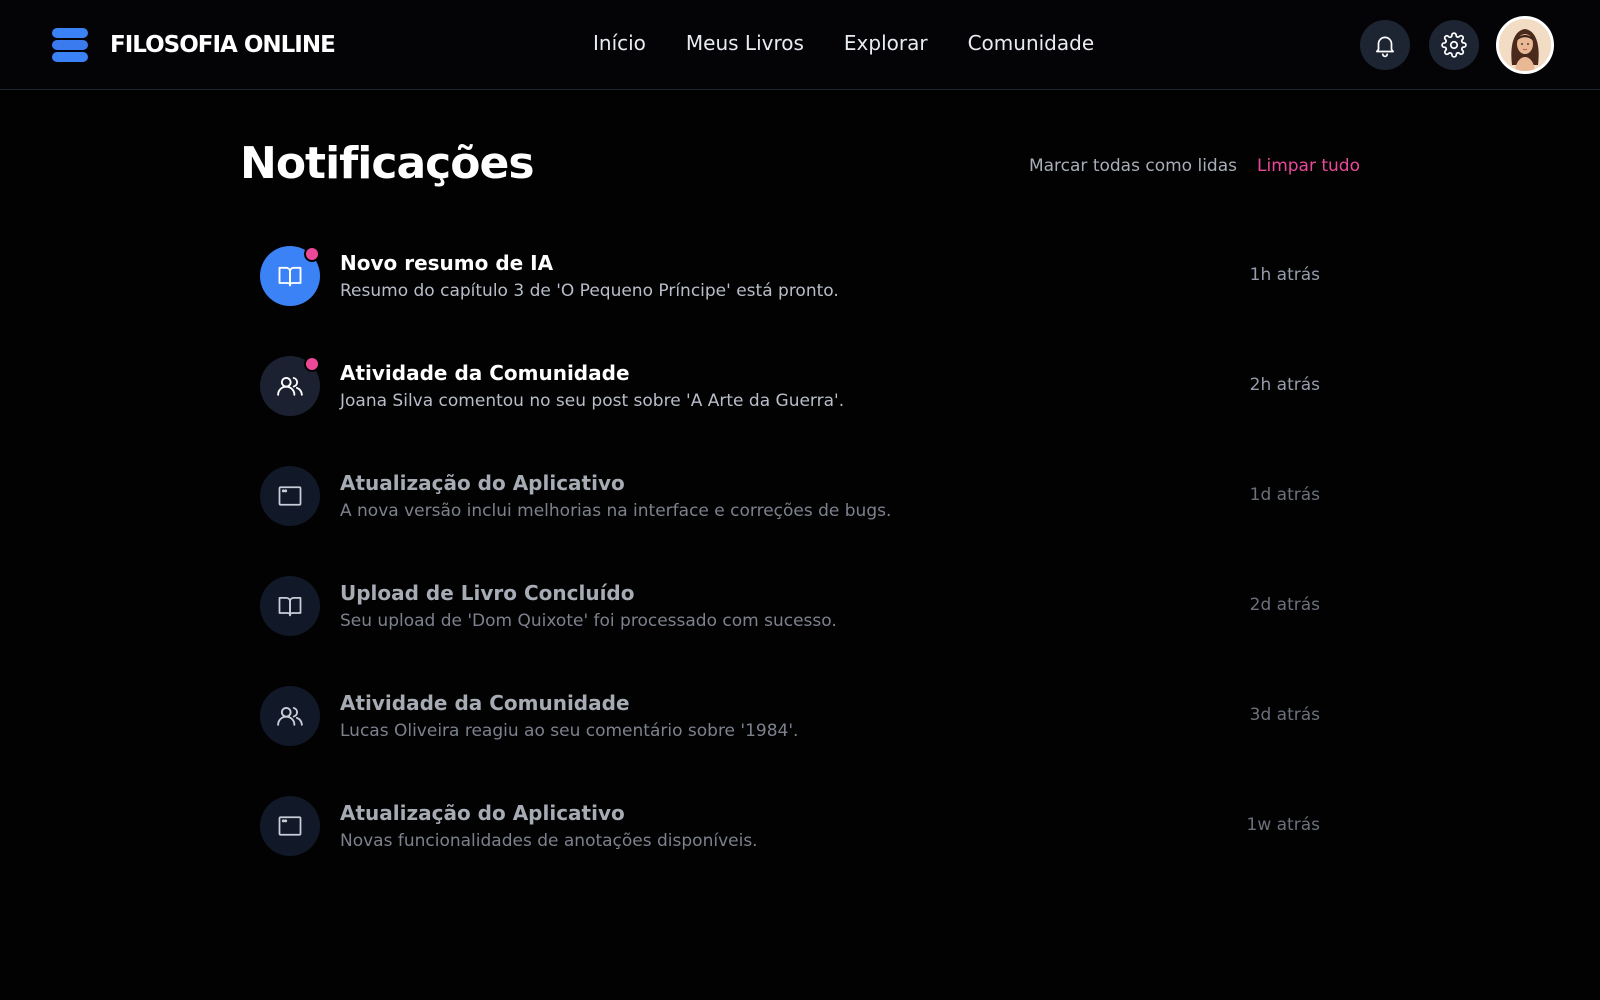  I want to click on mark-all-read-button: Marcar todas como lidas, so click(1133, 166).